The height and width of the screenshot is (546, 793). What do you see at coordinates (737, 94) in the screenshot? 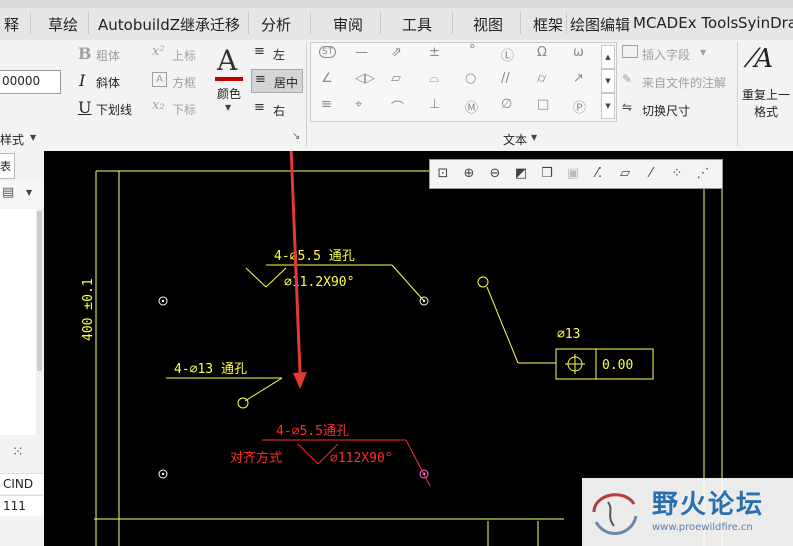
I see `group-separator` at bounding box center [737, 94].